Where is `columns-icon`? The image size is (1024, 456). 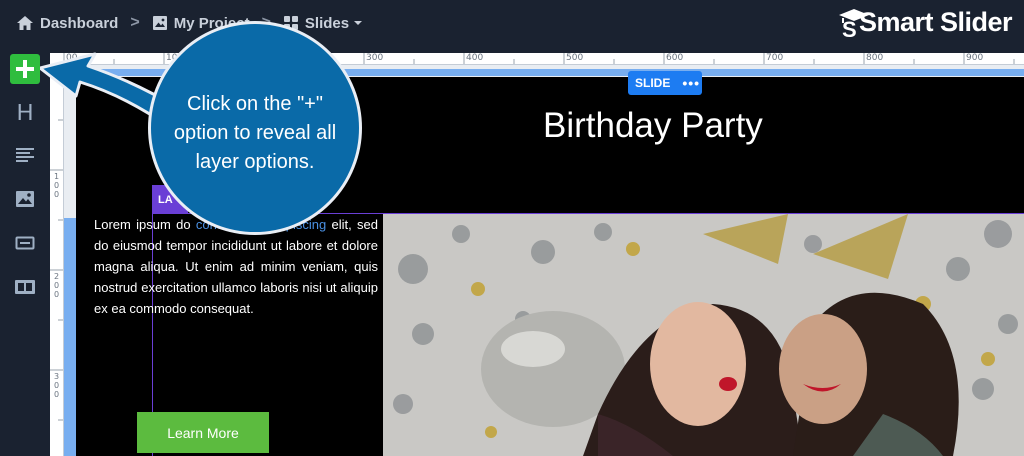
columns-icon is located at coordinates (25, 287).